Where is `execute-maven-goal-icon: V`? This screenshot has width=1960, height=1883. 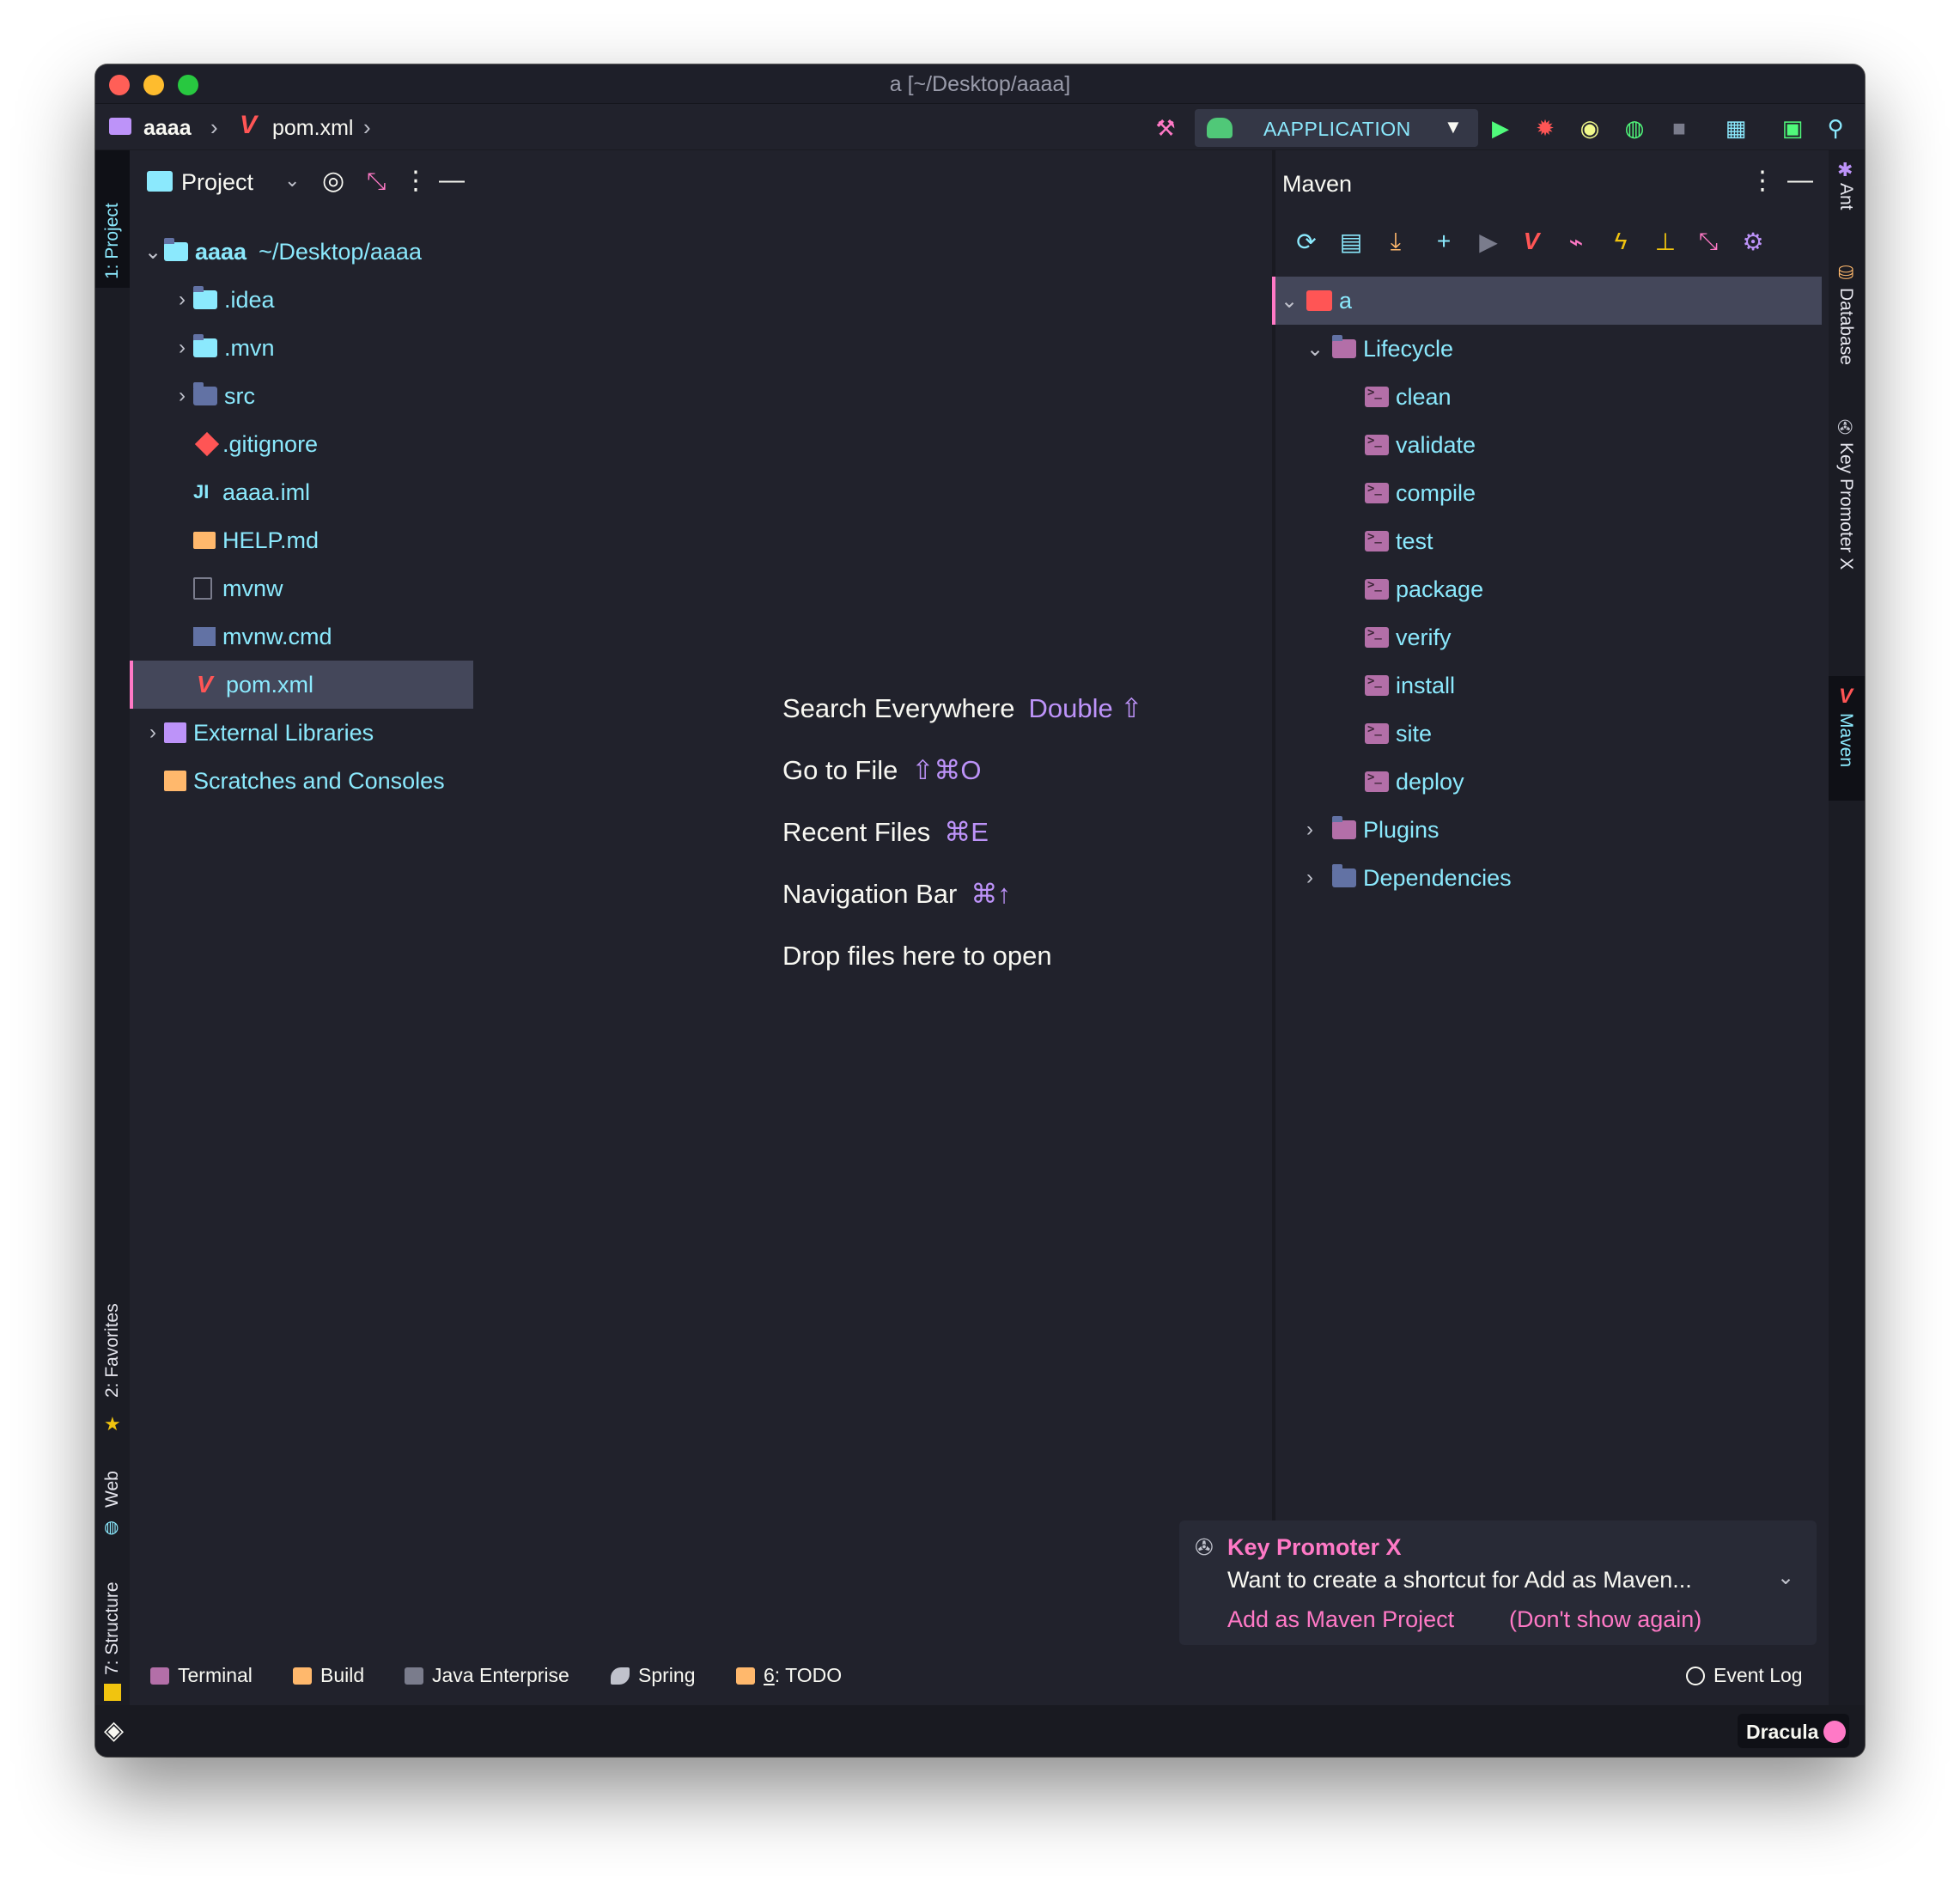
execute-maven-goal-icon: V is located at coordinates (1532, 241).